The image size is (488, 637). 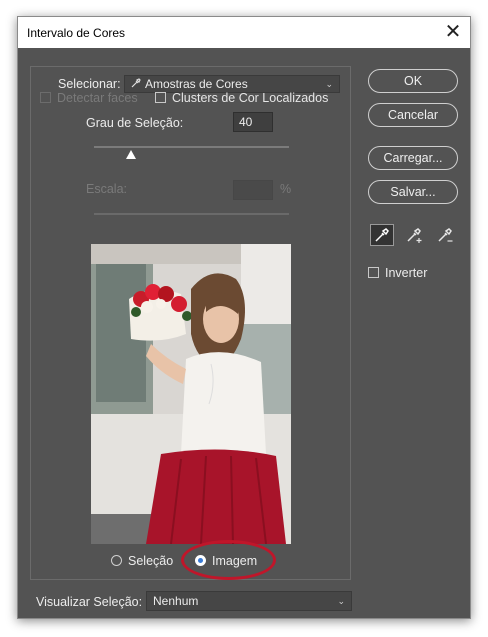 What do you see at coordinates (89, 602) in the screenshot?
I see `view-selection-label: Visualizar Seleção:` at bounding box center [89, 602].